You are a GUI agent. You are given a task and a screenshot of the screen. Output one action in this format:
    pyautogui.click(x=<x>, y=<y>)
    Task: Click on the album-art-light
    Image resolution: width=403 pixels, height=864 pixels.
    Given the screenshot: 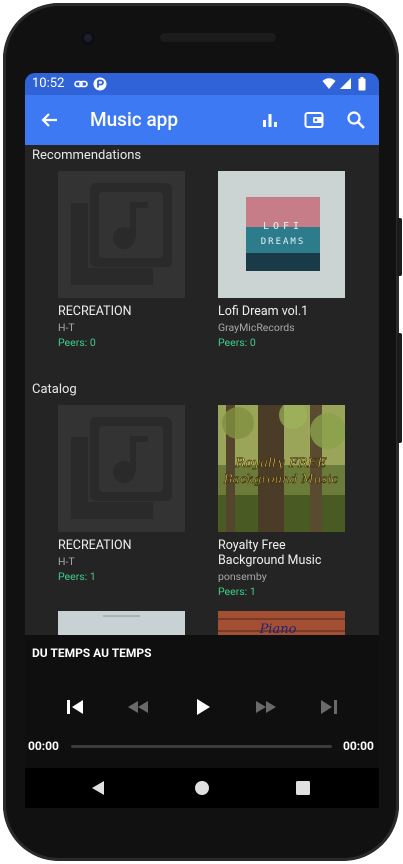 What is the action you would take?
    pyautogui.click(x=121, y=623)
    